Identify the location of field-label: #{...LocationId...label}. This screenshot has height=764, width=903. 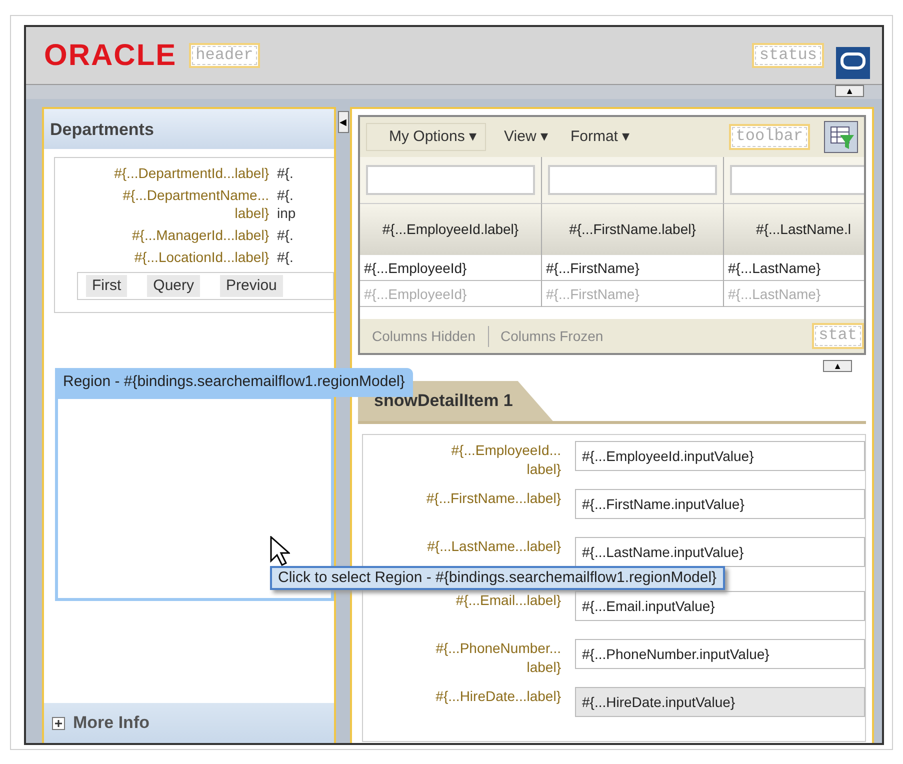
(201, 257).